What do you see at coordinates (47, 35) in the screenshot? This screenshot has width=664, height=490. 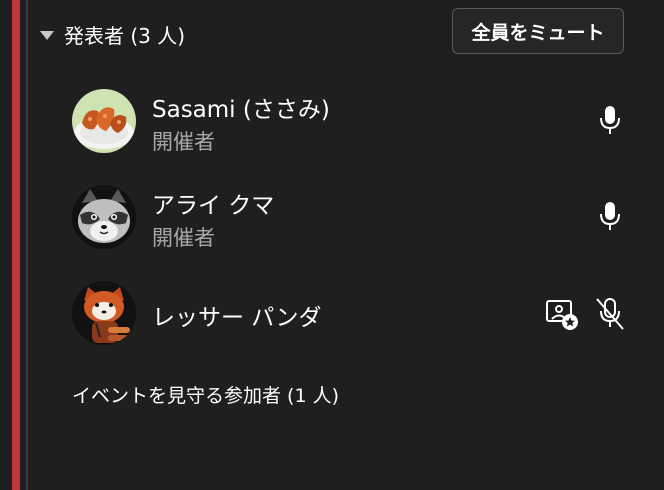 I see `caret-down-icon` at bounding box center [47, 35].